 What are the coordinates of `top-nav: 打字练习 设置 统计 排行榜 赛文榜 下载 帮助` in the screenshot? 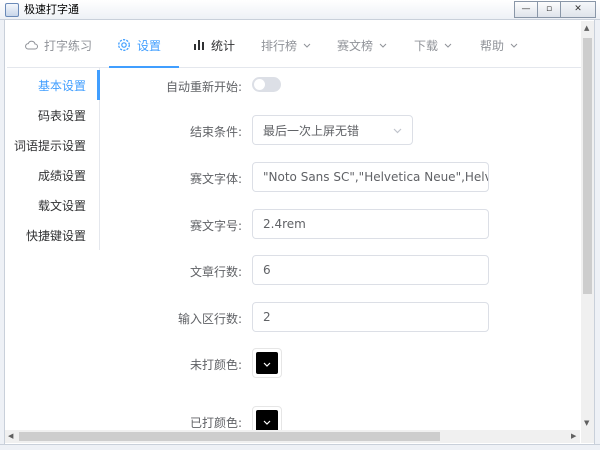 It's located at (294, 45).